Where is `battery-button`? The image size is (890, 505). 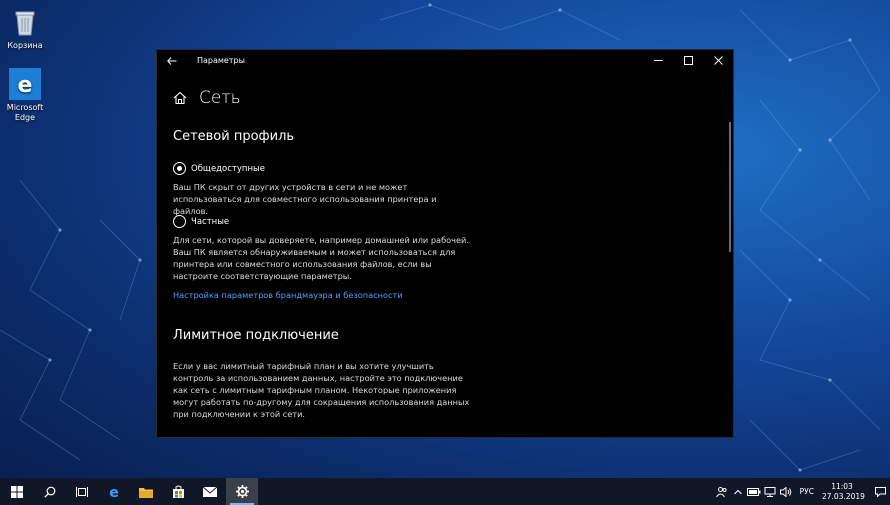
battery-button is located at coordinates (754, 491).